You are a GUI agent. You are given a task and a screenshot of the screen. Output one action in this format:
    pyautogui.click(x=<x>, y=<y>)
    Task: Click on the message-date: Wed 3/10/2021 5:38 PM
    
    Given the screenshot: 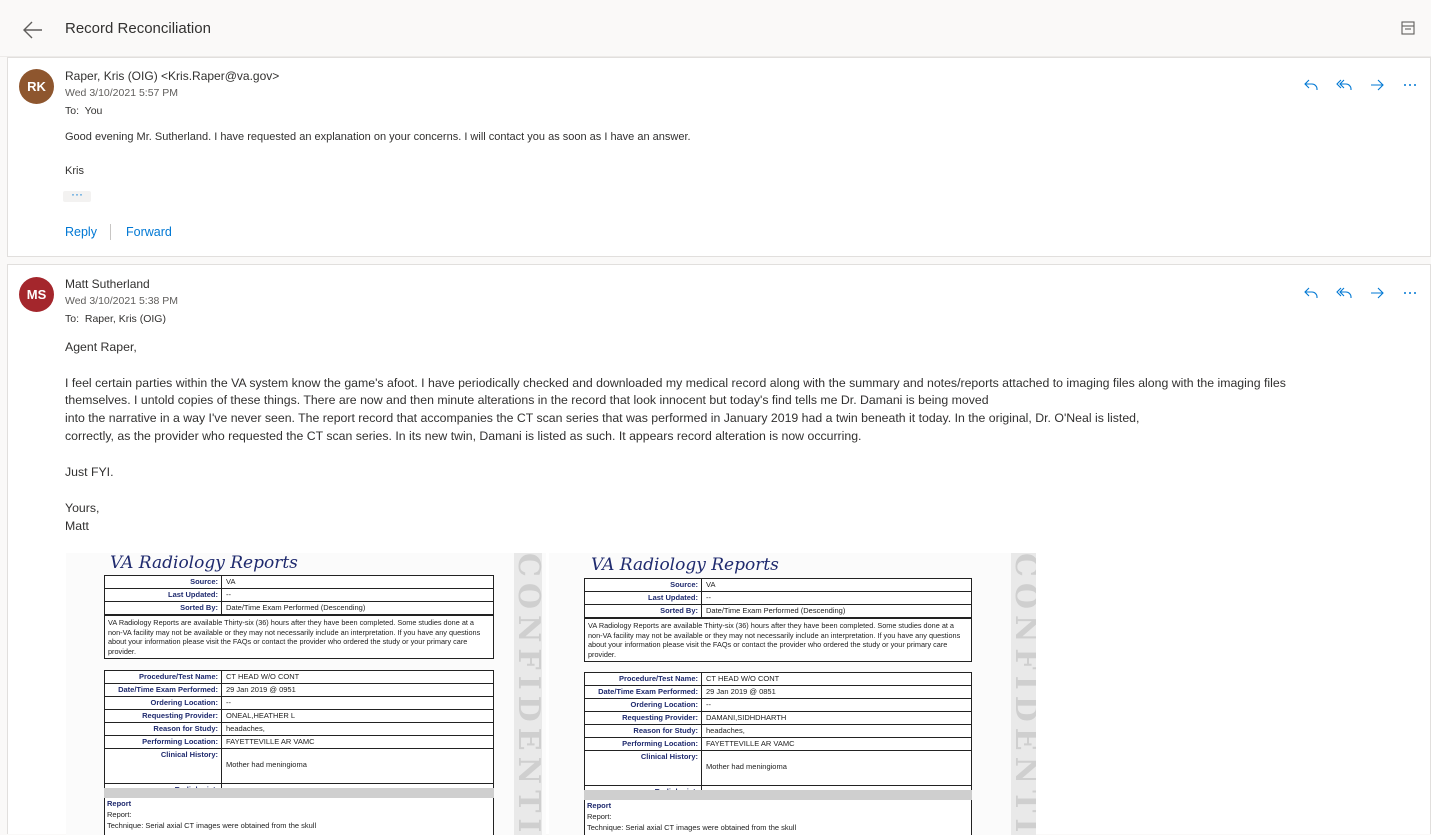 What is the action you would take?
    pyautogui.click(x=122, y=301)
    